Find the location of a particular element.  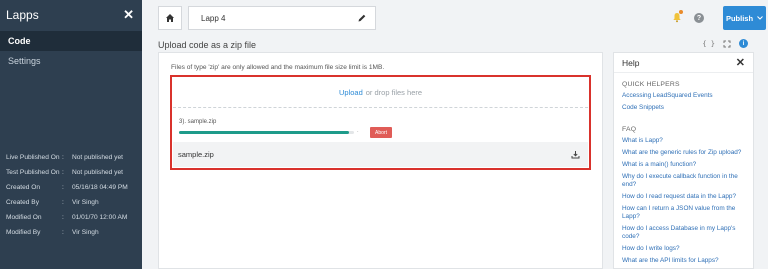

info-row-created-on: Created On : 05/16/18 04:49 PM is located at coordinates (73, 187).